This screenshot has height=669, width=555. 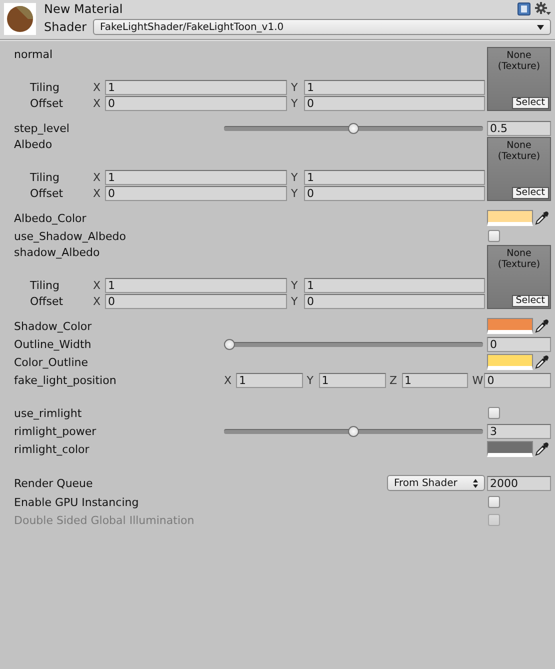 I want to click on property-label: shadow_Albedo, so click(x=57, y=253).